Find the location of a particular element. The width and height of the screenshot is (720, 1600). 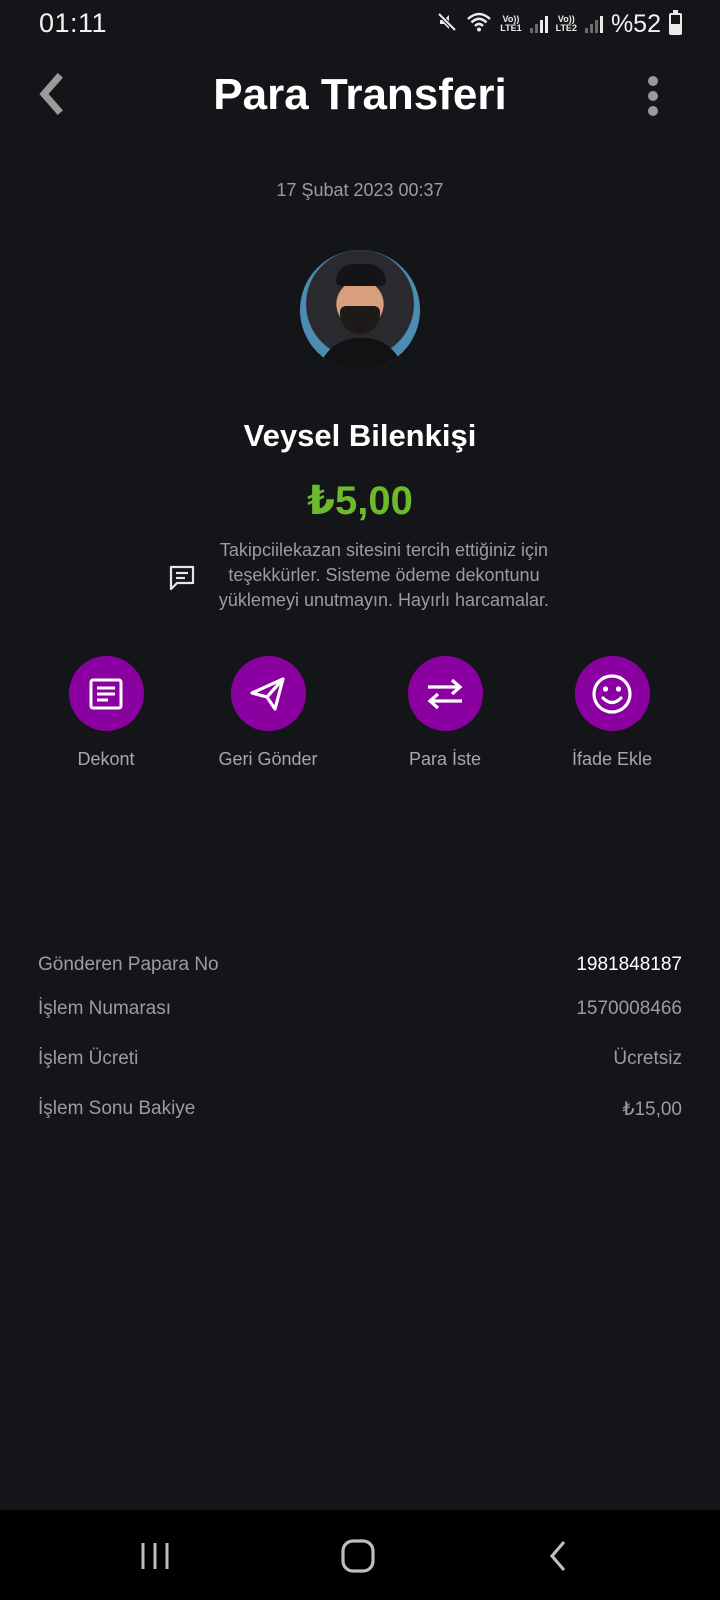

recent-apps-icon is located at coordinates (155, 1556).